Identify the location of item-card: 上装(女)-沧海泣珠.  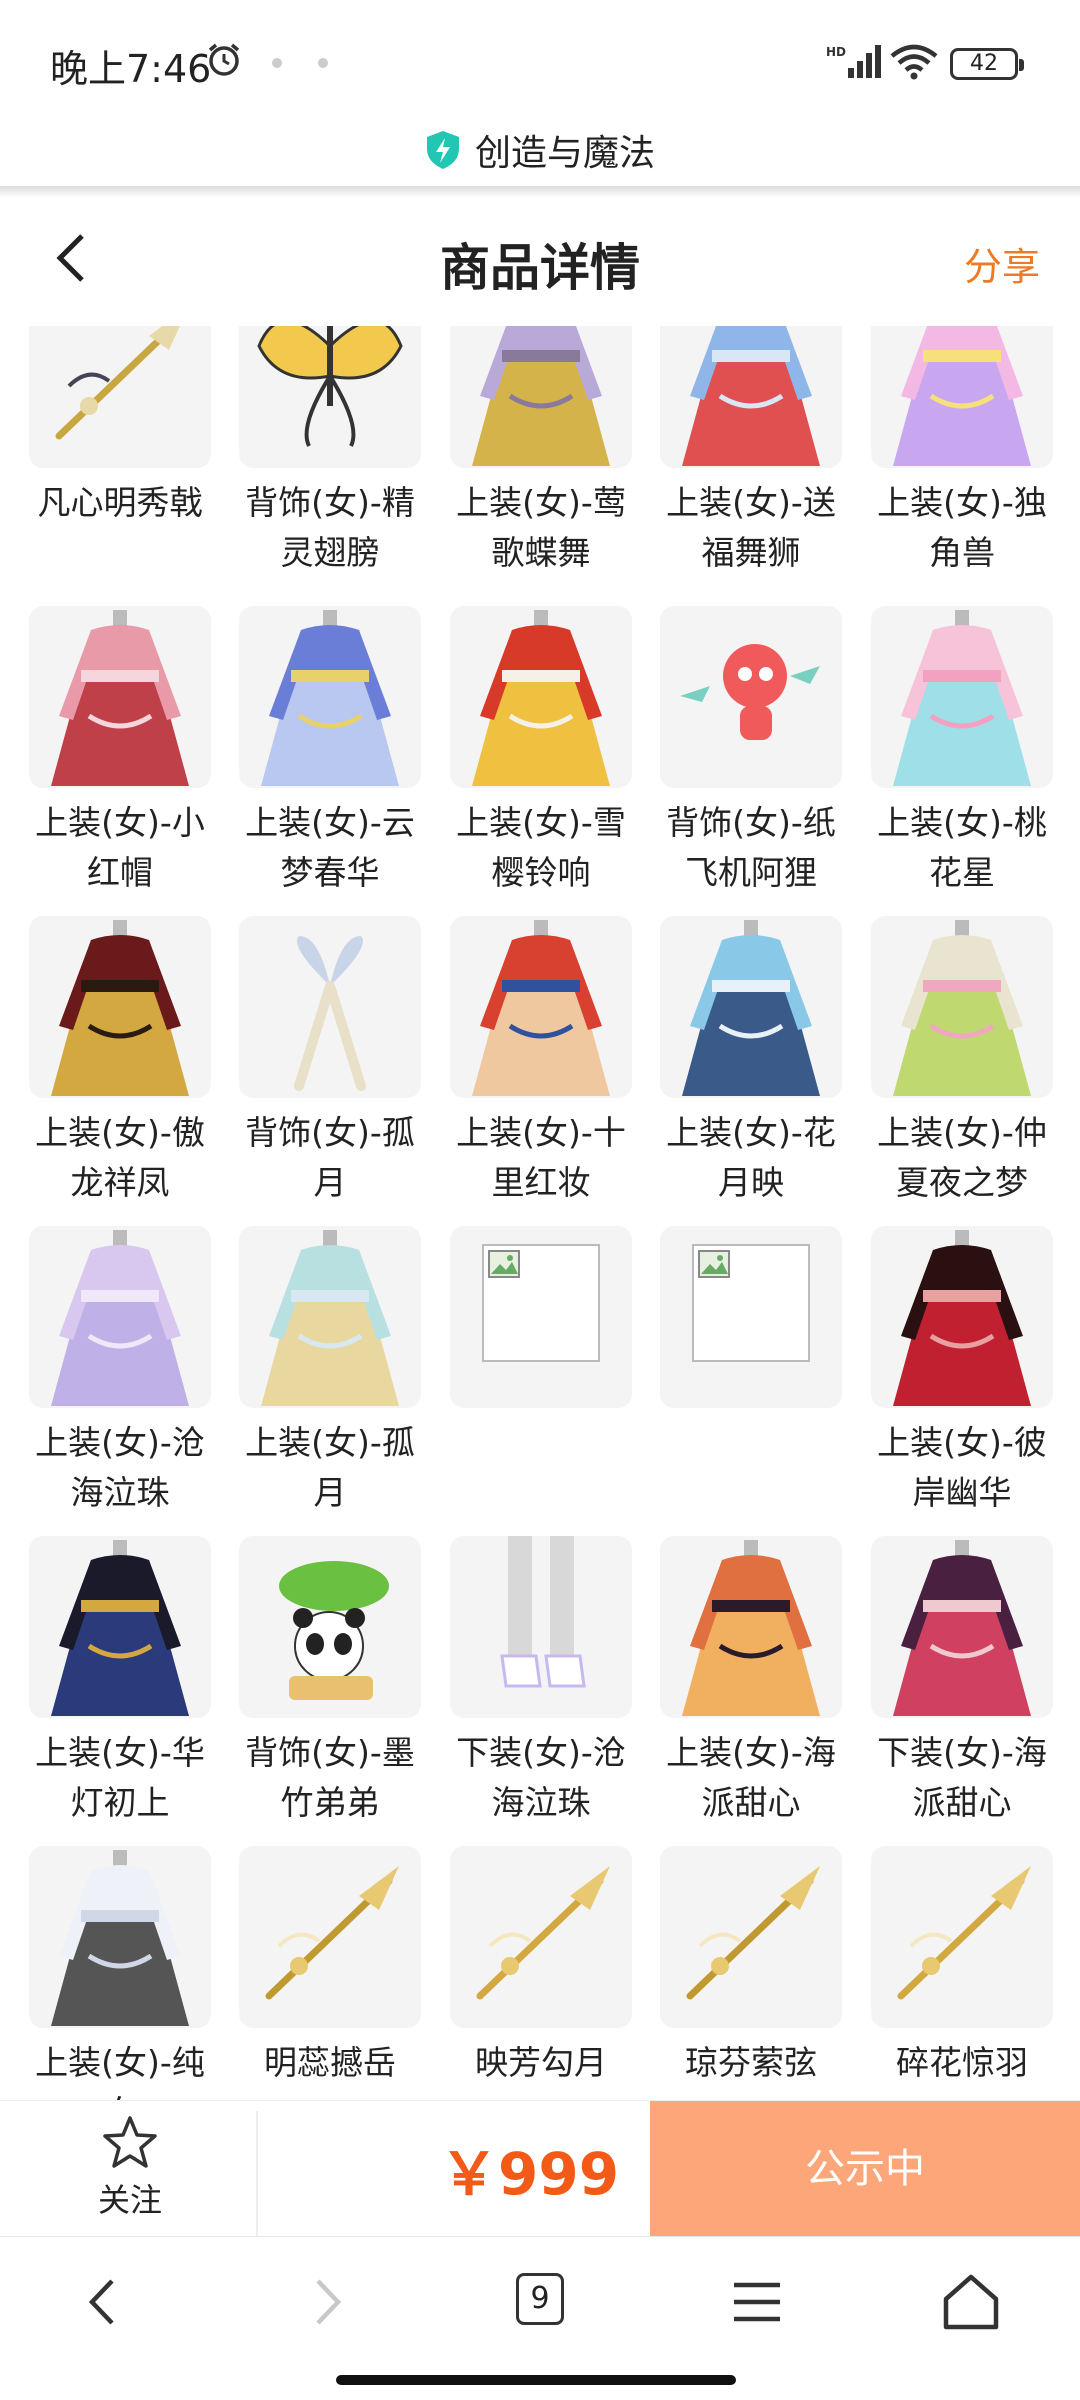
(120, 1372).